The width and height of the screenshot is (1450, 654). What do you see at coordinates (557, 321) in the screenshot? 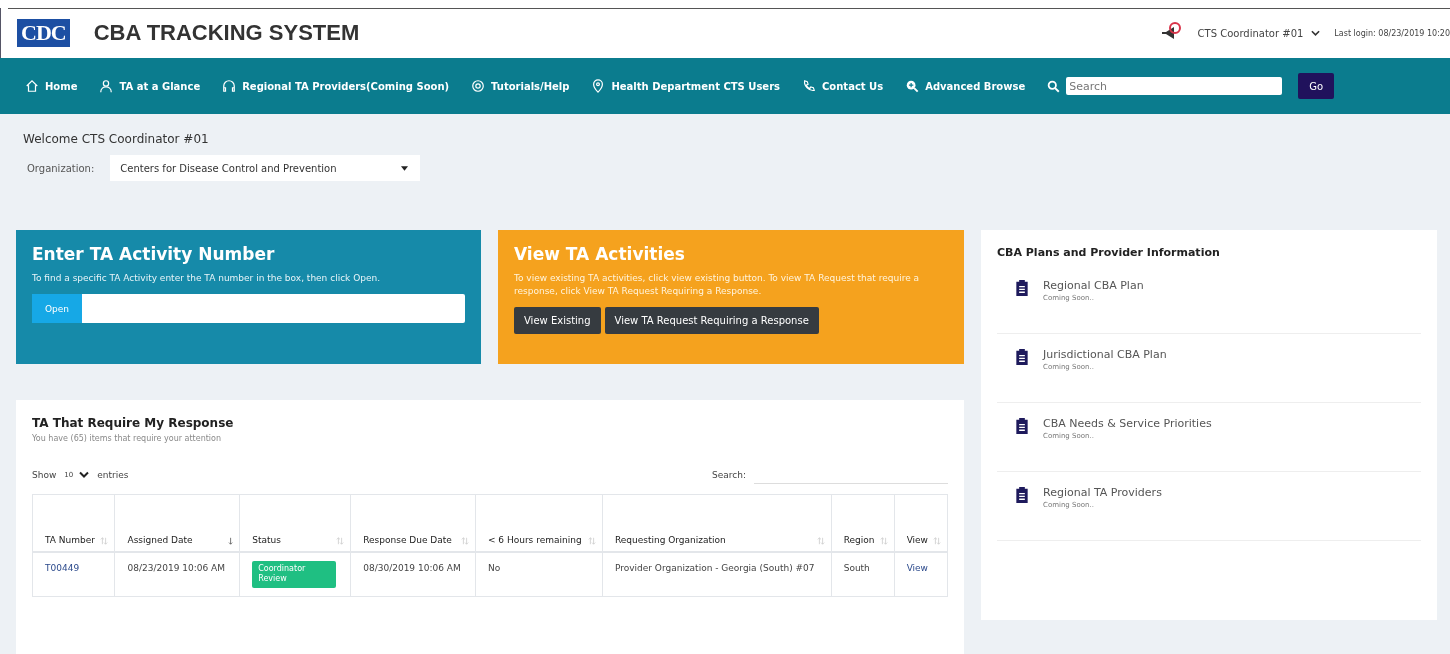
I see `view-button: View Existing` at bounding box center [557, 321].